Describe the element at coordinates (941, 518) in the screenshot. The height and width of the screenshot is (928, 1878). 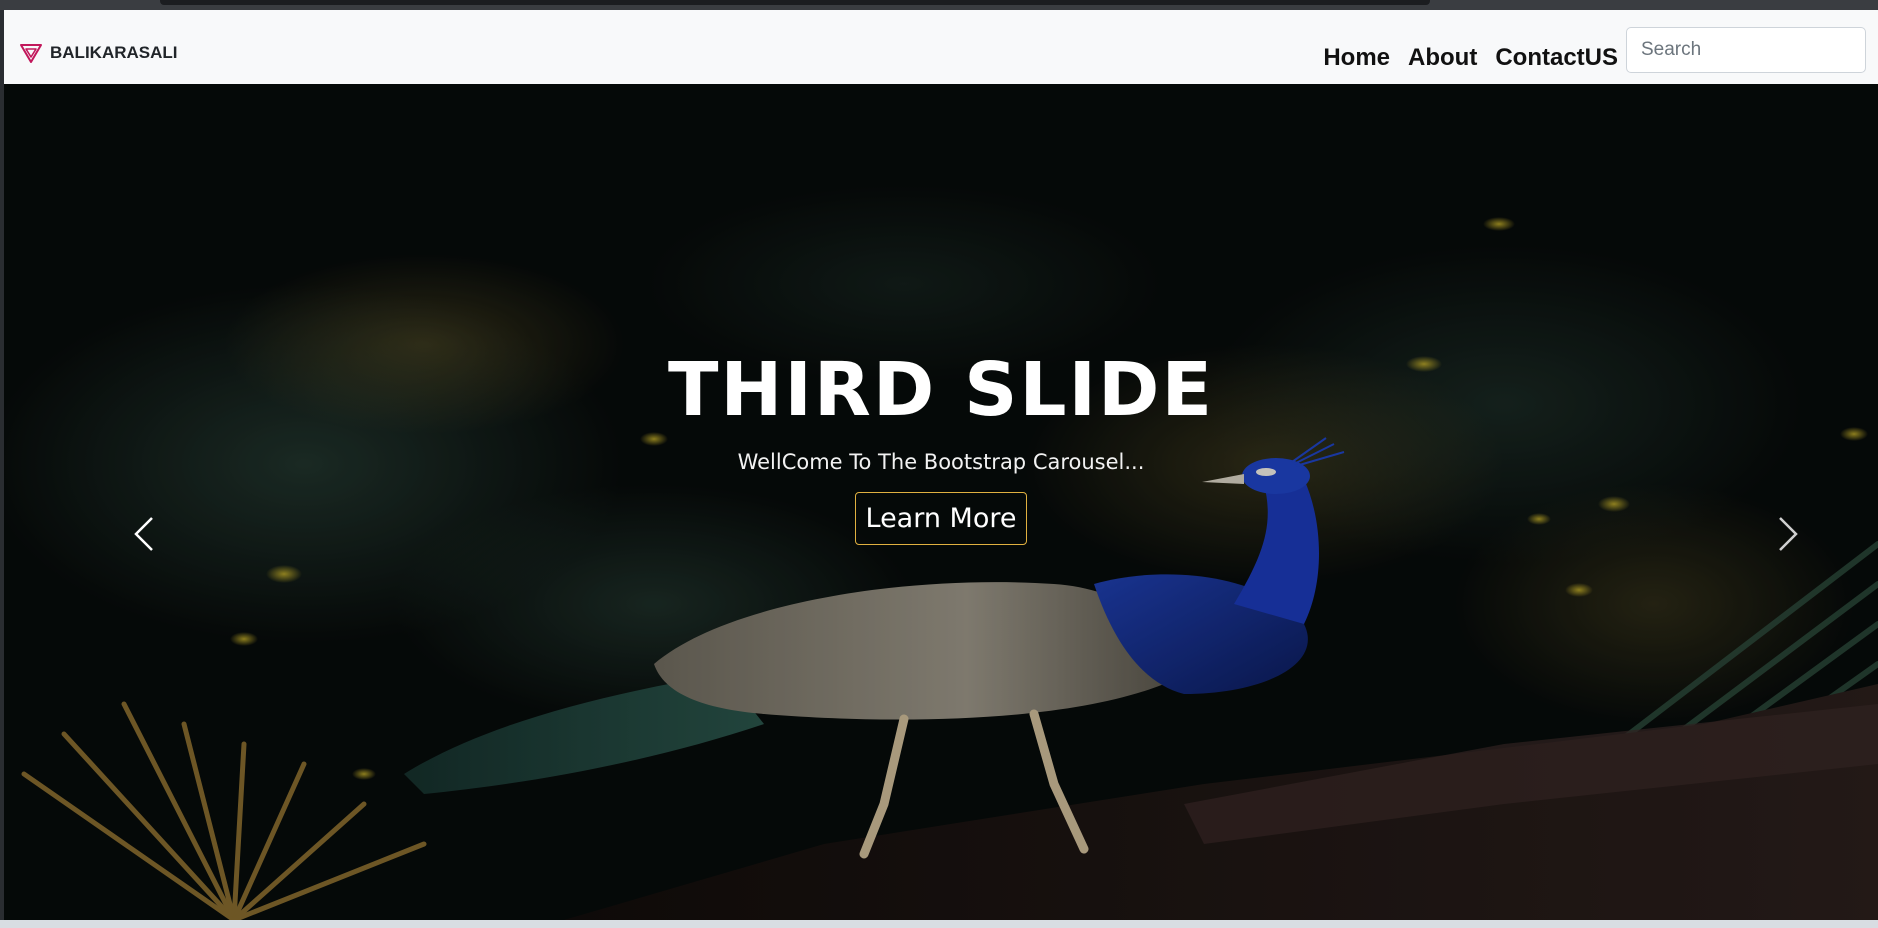
I see `learn-more-button: Learn More` at that location.